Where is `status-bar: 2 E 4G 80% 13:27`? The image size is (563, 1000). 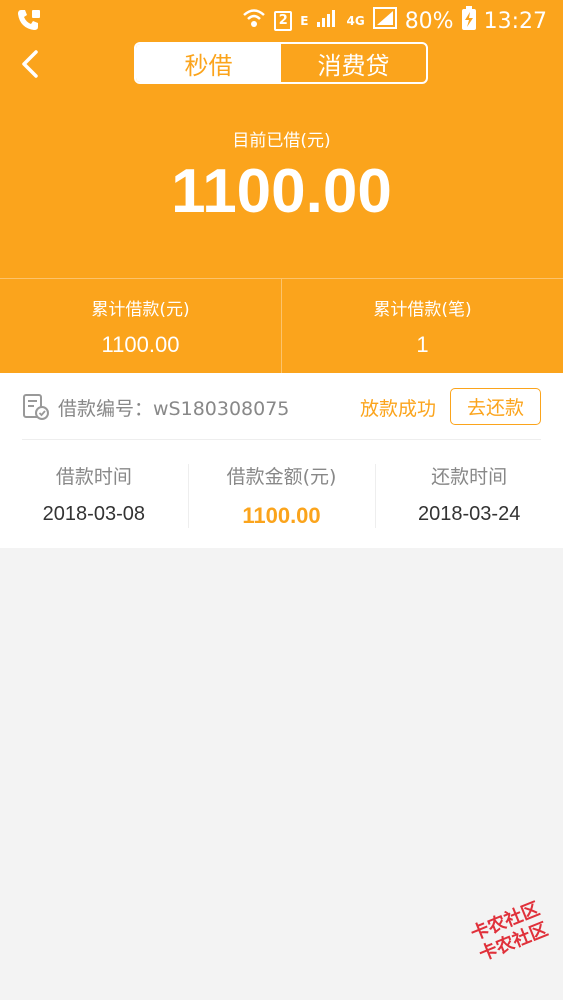
status-bar: 2 E 4G 80% 13:27 is located at coordinates (281, 20).